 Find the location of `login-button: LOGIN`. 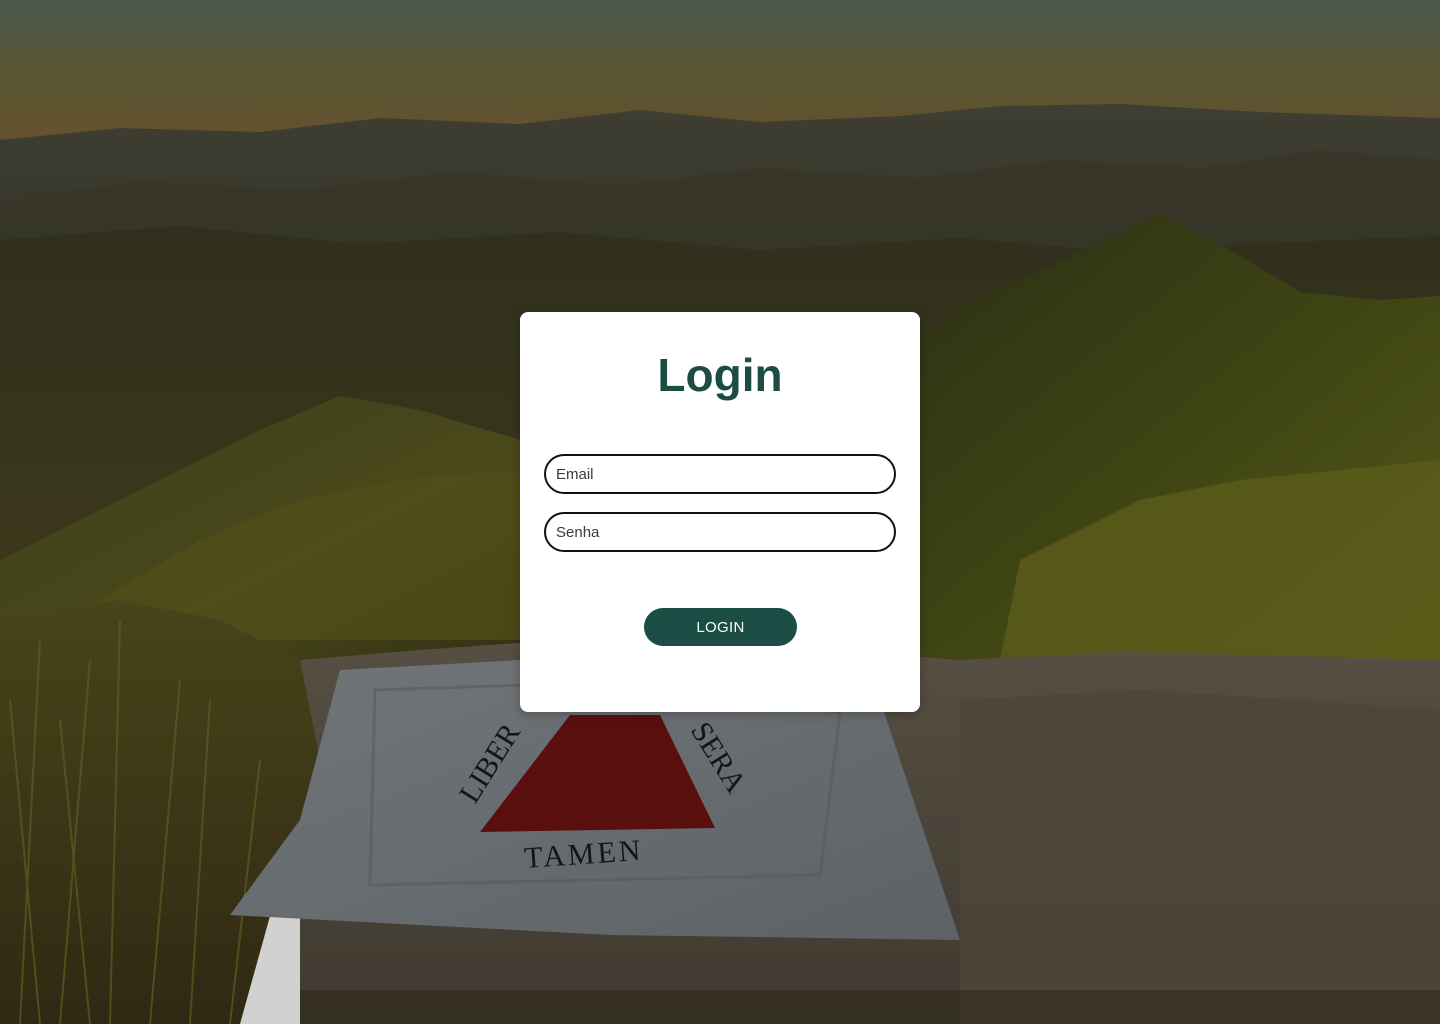

login-button: LOGIN is located at coordinates (720, 627).